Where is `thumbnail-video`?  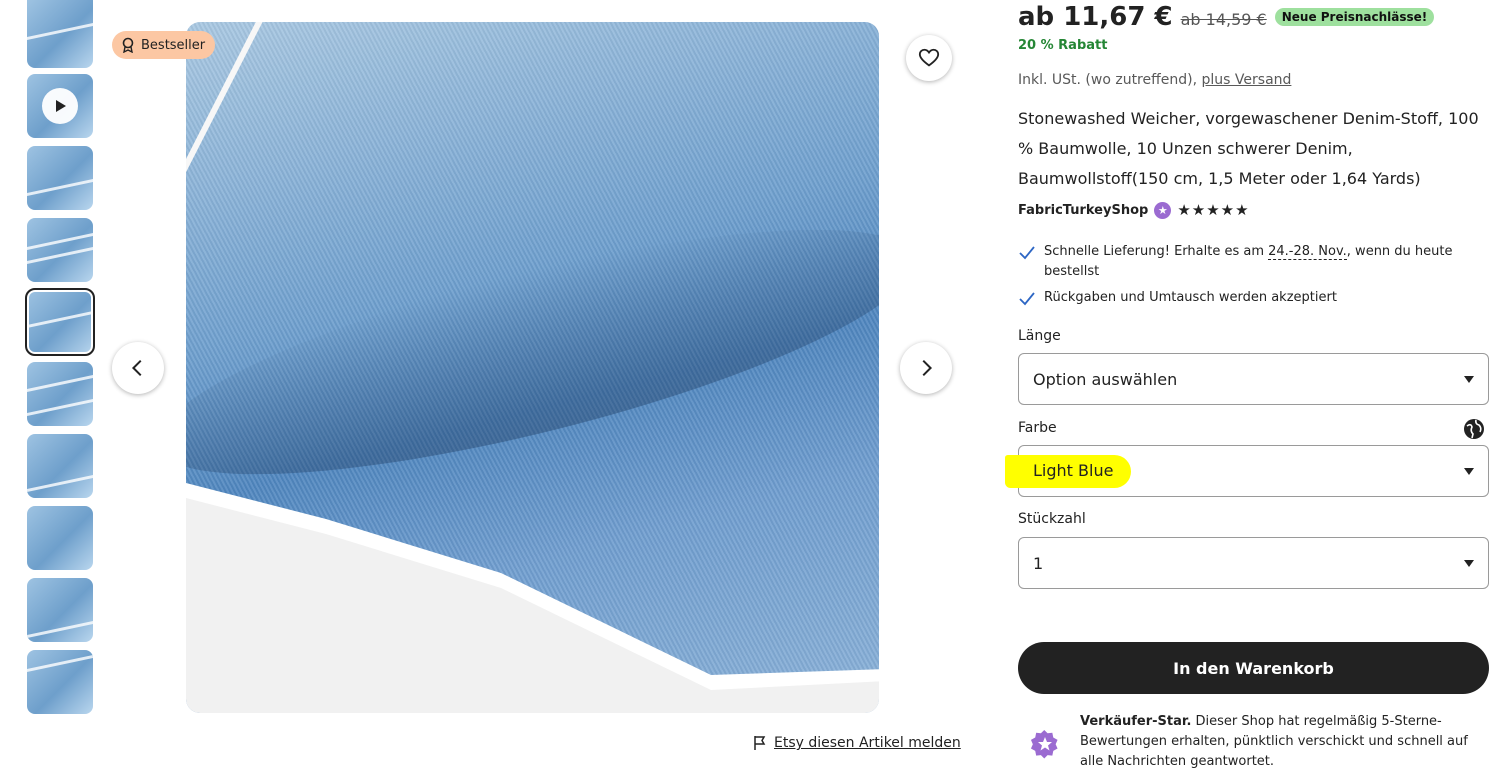 thumbnail-video is located at coordinates (60, 106).